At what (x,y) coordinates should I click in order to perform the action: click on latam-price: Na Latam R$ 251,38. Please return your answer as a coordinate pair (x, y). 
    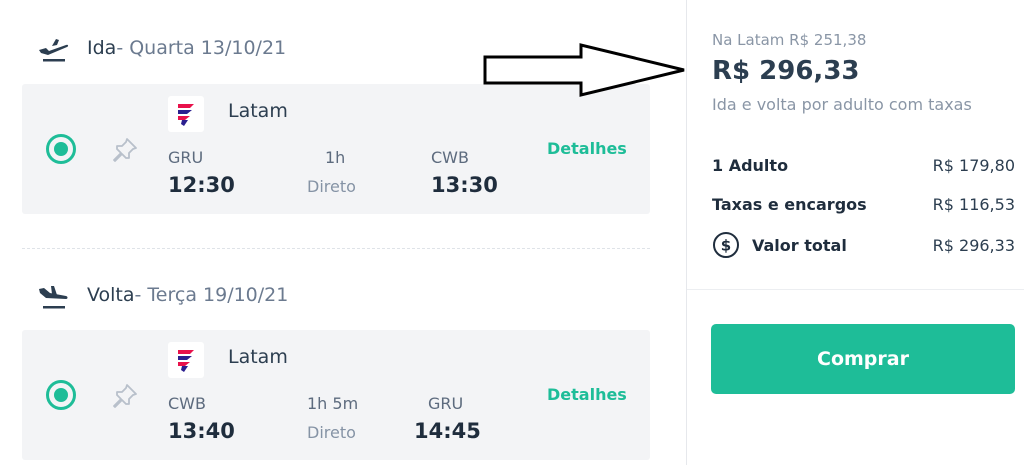
    Looking at the image, I should click on (789, 40).